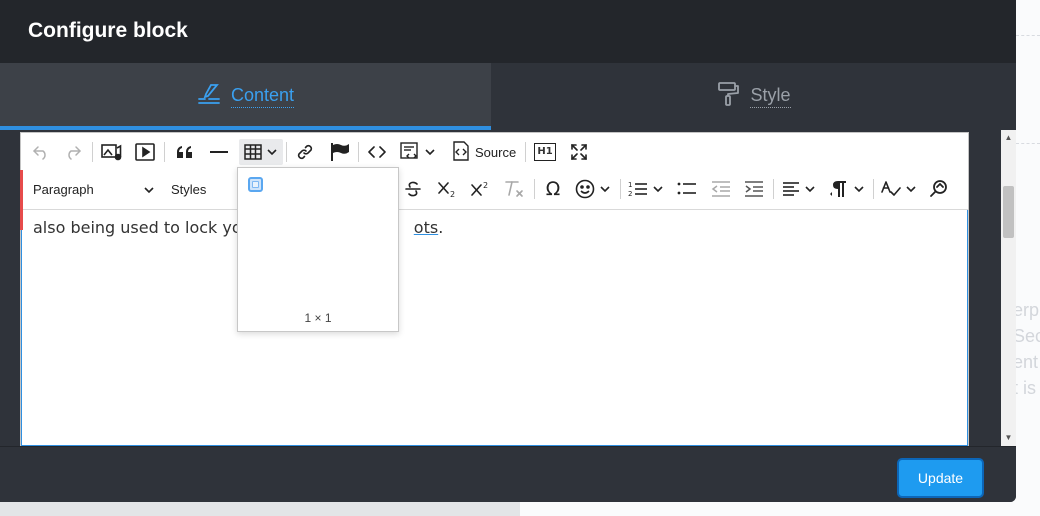  I want to click on fullscreen-icon, so click(579, 152).